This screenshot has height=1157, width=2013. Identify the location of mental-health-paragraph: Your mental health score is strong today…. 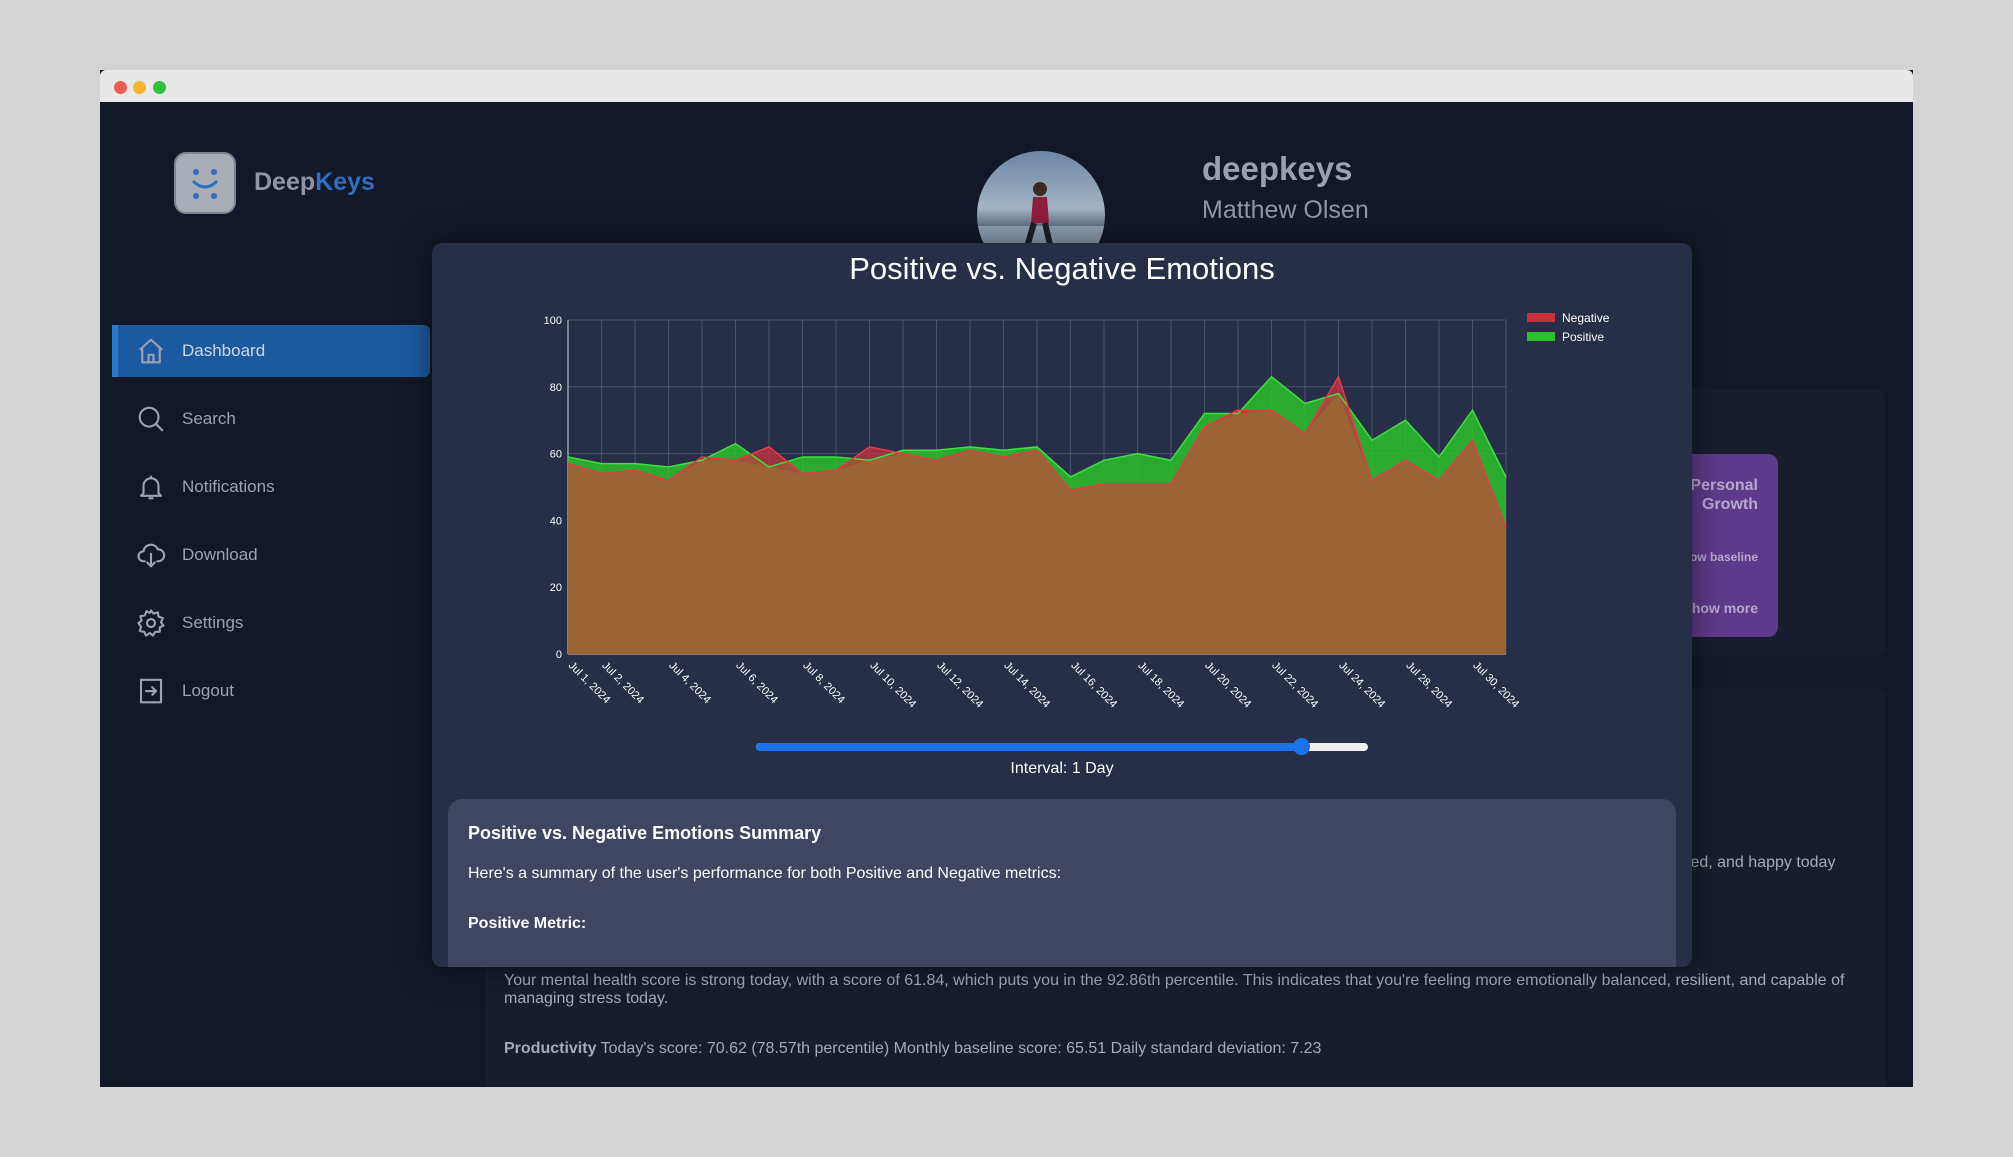
(1174, 989).